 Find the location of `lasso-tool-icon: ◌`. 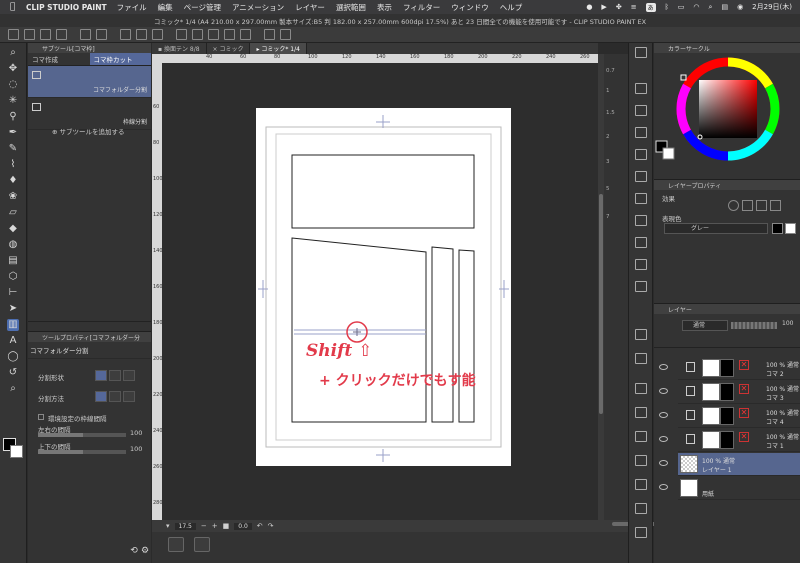

lasso-tool-icon: ◌ is located at coordinates (13, 85).